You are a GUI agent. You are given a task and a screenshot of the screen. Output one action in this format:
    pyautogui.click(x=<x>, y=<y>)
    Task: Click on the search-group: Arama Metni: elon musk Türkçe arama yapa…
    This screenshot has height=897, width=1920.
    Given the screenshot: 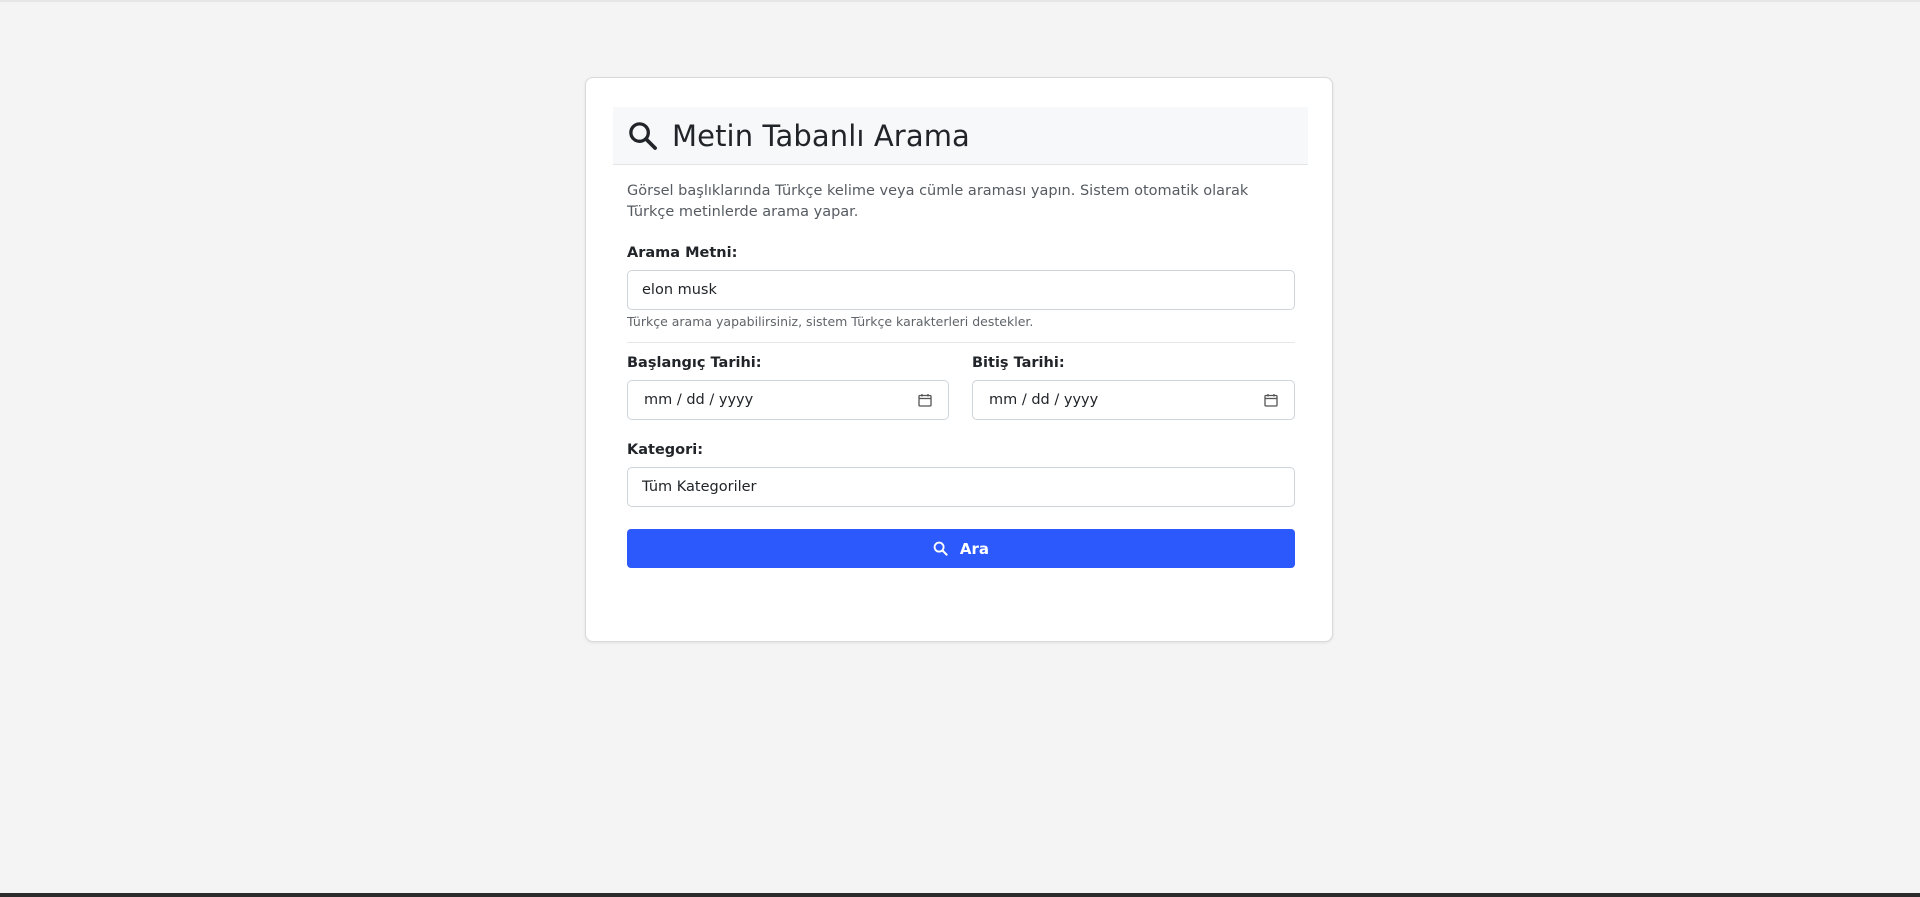 What is the action you would take?
    pyautogui.click(x=961, y=287)
    